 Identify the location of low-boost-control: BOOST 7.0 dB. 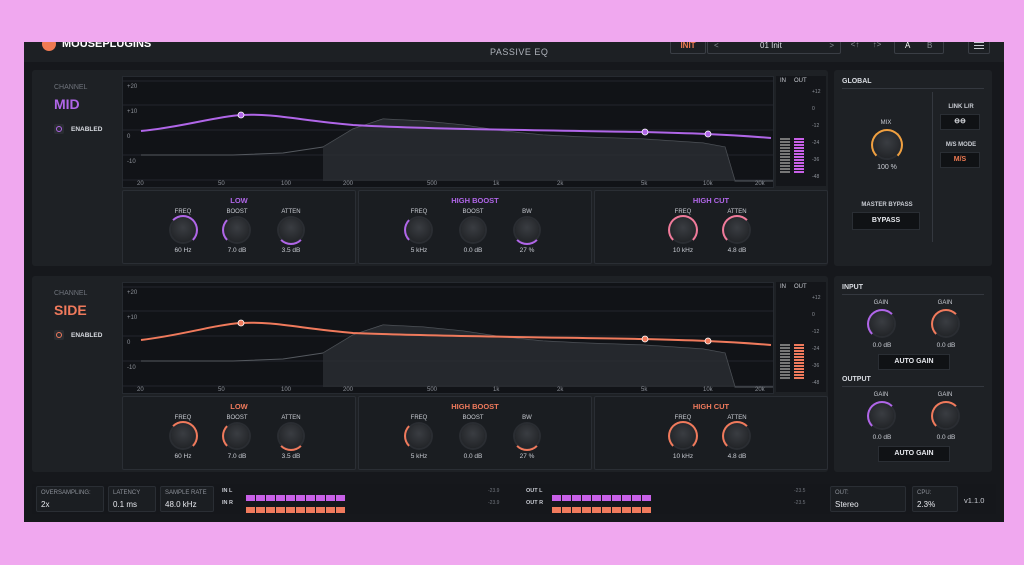
(237, 437).